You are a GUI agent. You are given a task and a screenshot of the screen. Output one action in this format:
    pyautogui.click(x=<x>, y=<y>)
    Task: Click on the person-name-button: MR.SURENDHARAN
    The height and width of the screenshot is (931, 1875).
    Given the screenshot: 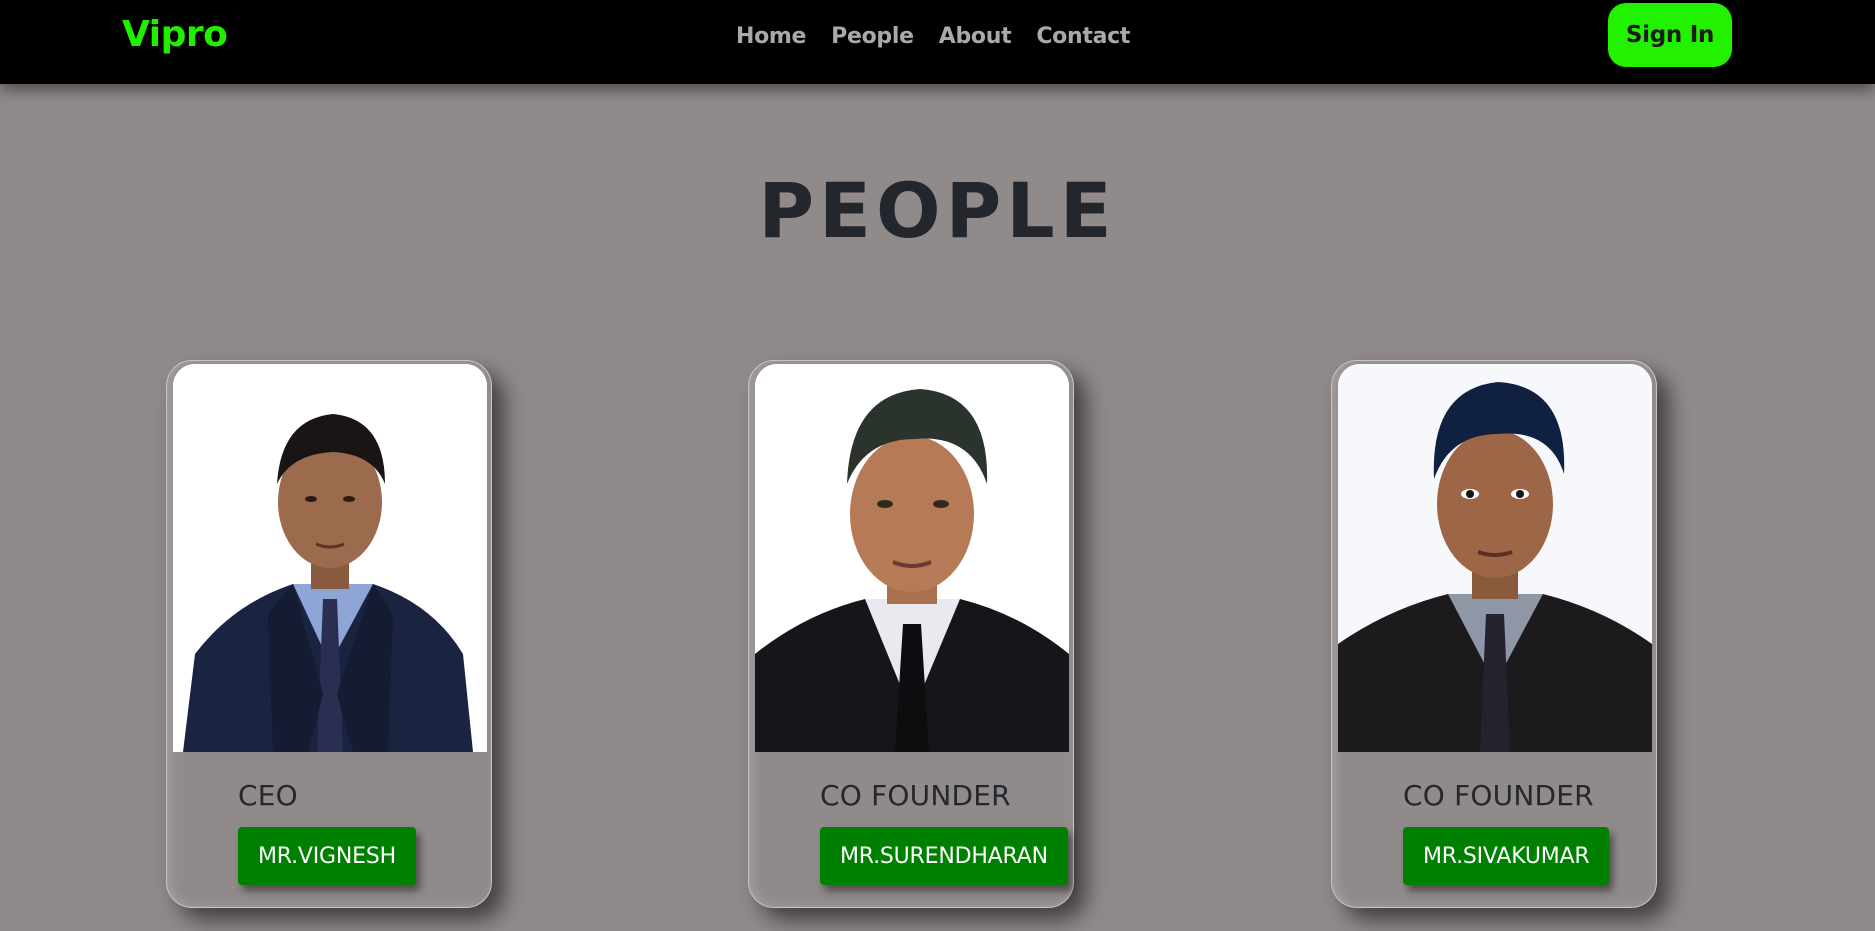 What is the action you would take?
    pyautogui.click(x=944, y=856)
    